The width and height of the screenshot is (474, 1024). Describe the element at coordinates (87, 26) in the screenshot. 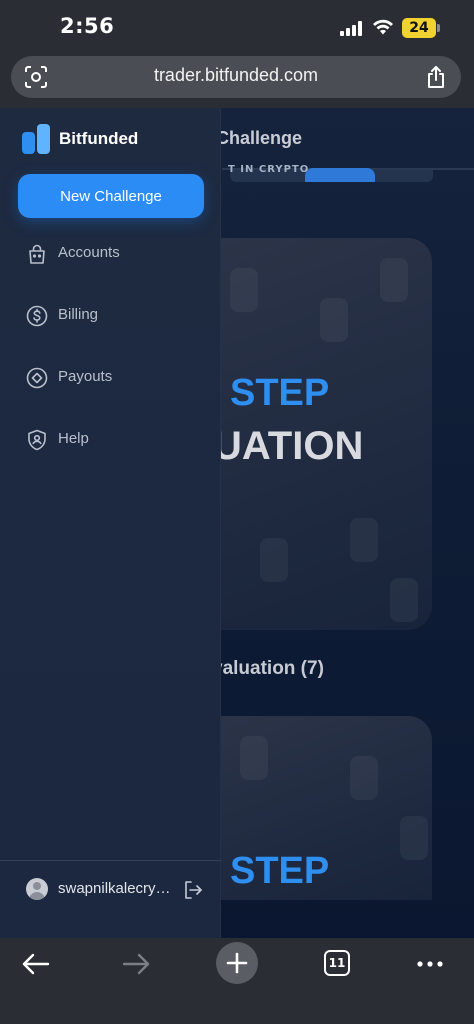

I see `status-time: 2:56` at that location.